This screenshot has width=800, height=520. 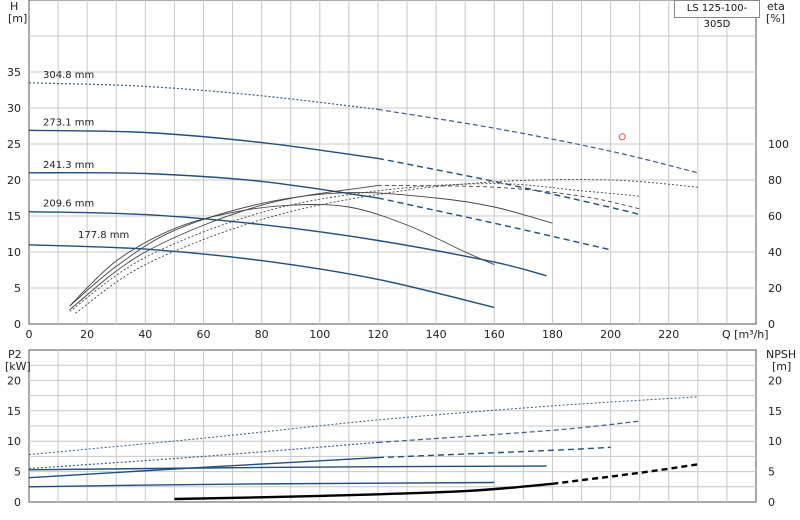 What do you see at coordinates (771, 502) in the screenshot?
I see `npsh-tick-label: 0` at bounding box center [771, 502].